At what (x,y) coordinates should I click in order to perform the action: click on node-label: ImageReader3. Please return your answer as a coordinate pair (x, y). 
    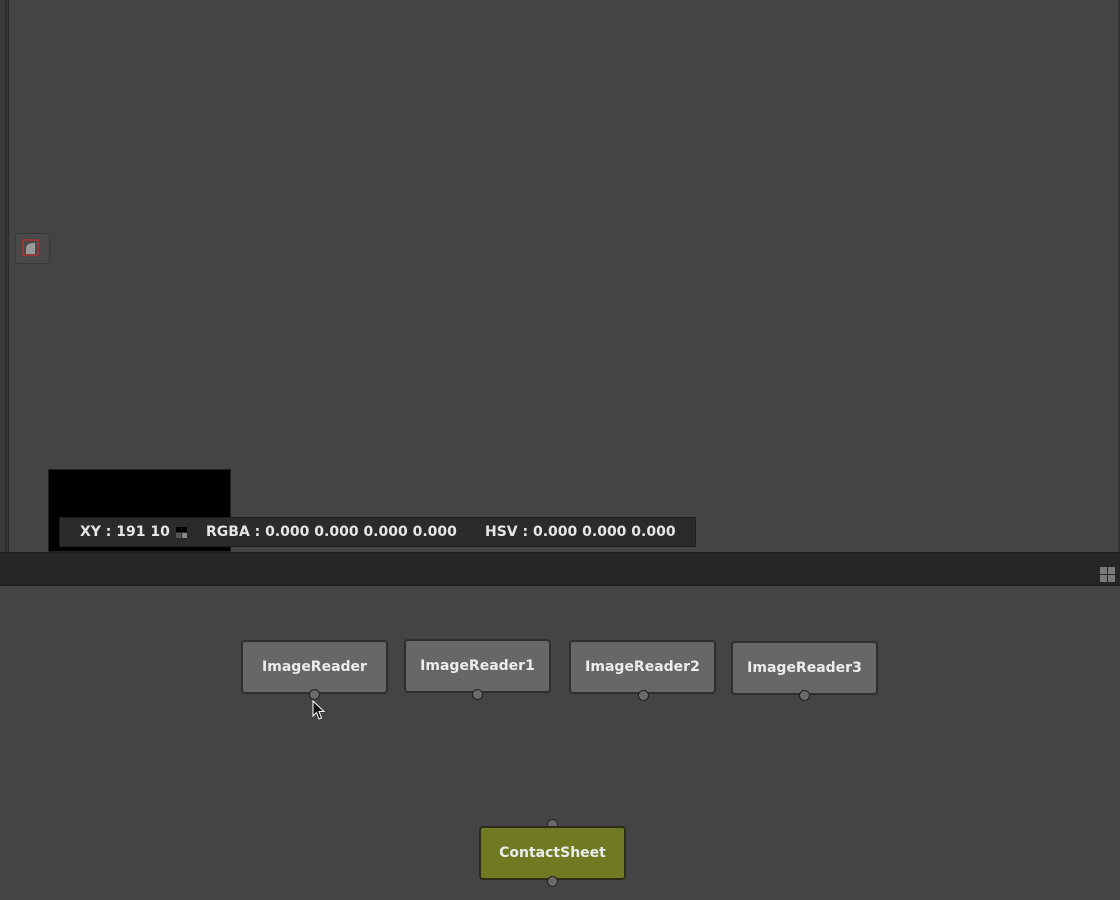
    Looking at the image, I should click on (804, 668).